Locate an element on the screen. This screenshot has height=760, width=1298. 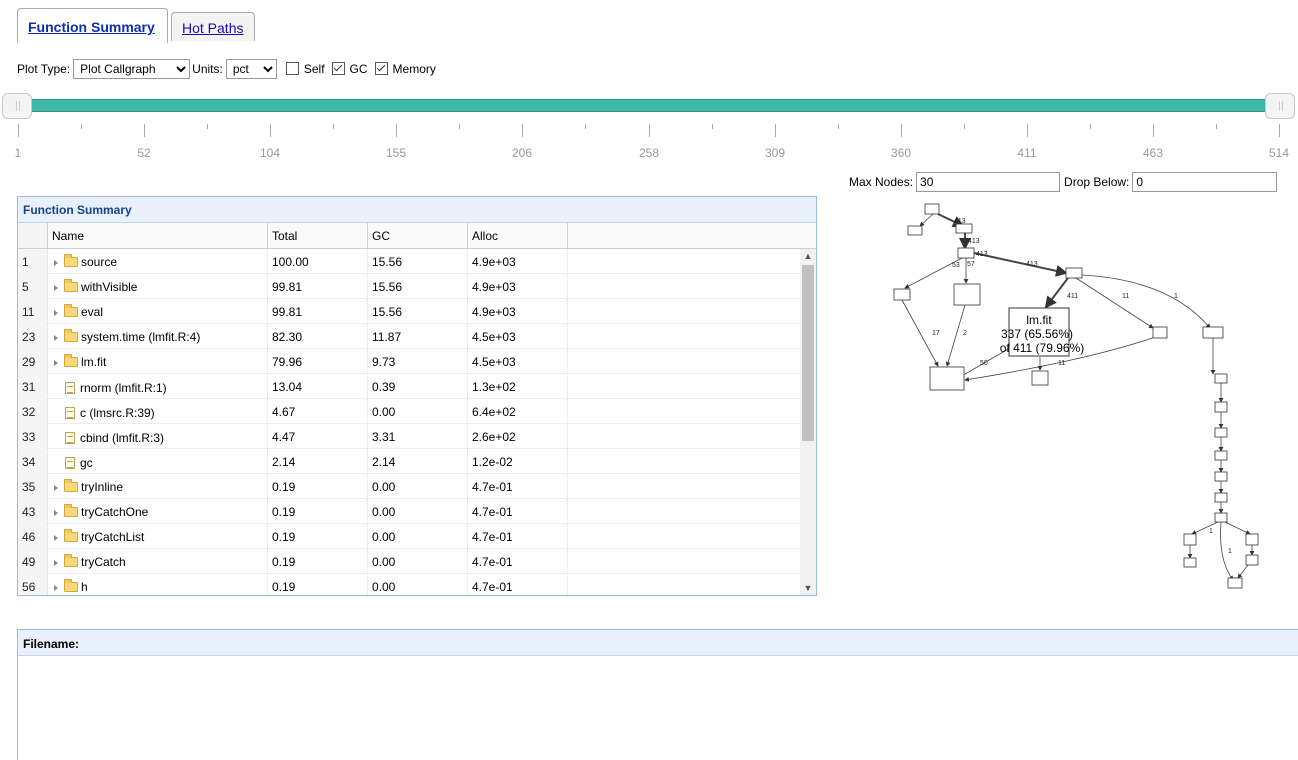
alloc-cell-text: 4.9e+03 is located at coordinates (494, 312).